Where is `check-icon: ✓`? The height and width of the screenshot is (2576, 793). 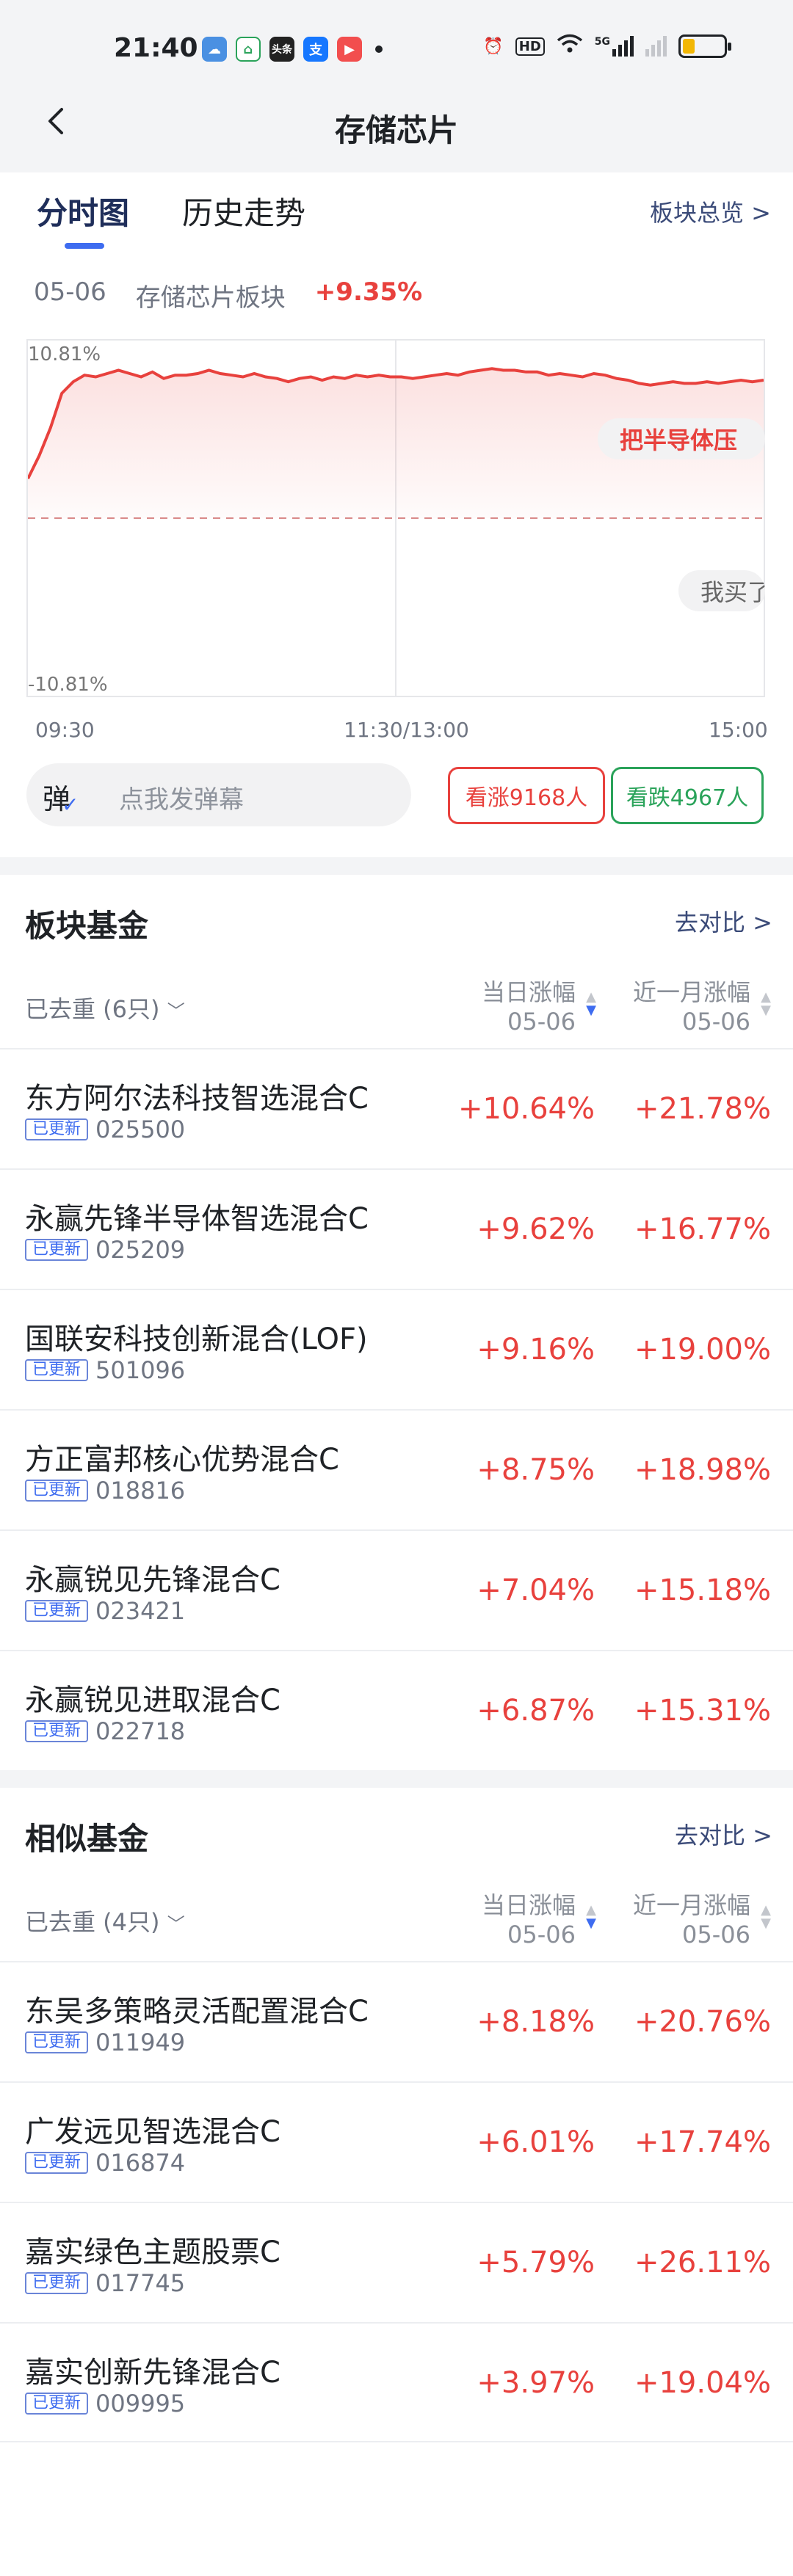
check-icon: ✓ is located at coordinates (70, 805).